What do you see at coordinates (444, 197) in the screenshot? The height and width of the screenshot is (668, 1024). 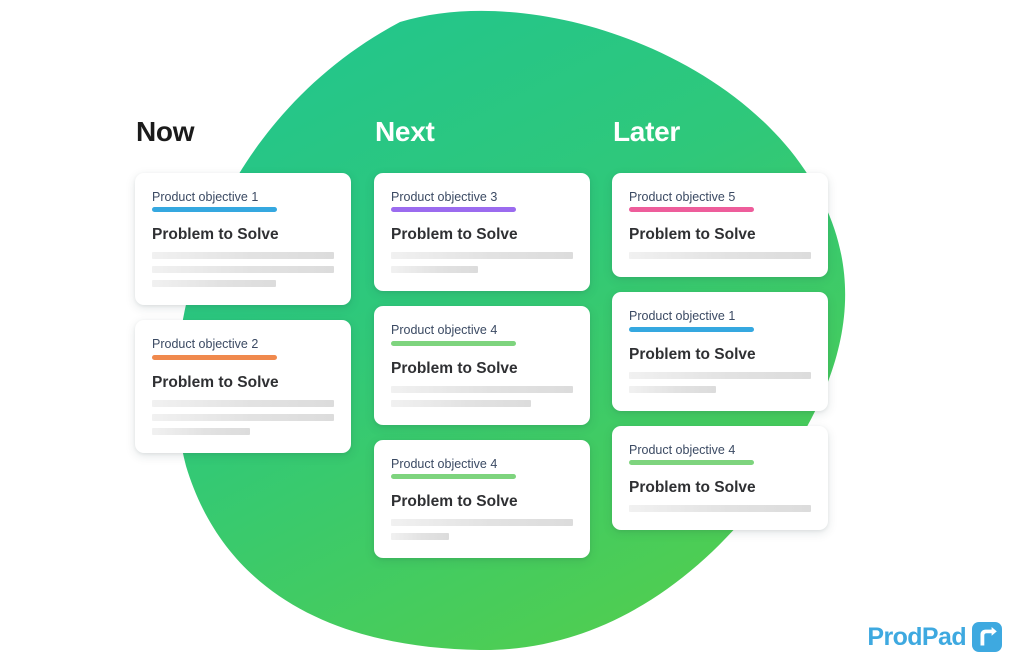 I see `objective-label: Product objective 3` at bounding box center [444, 197].